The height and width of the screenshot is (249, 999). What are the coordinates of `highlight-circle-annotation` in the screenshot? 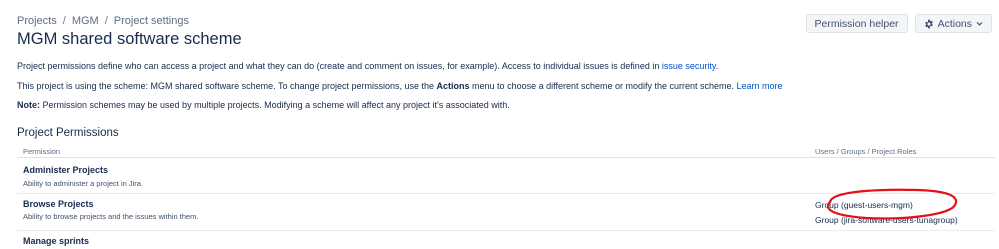 It's located at (892, 204).